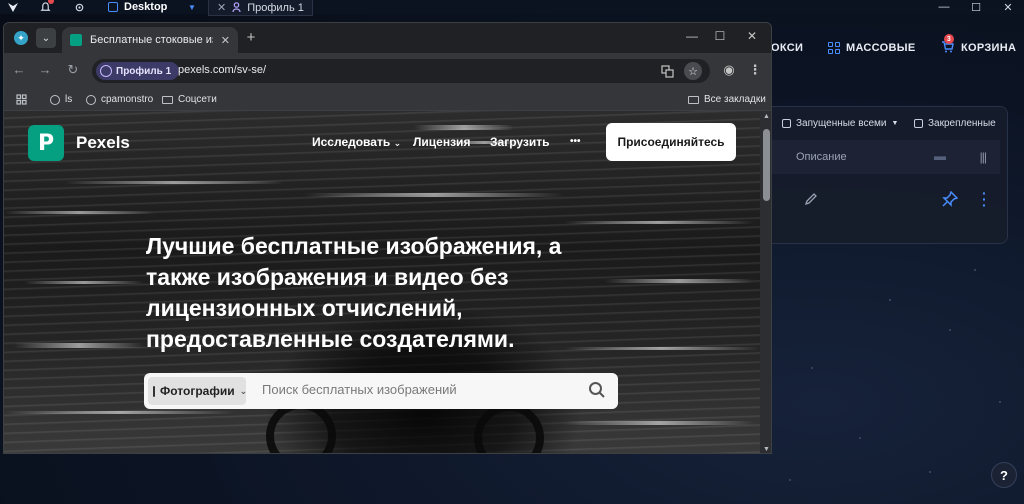 This screenshot has height=504, width=1024. What do you see at coordinates (667, 71) in the screenshot?
I see `translate-icon` at bounding box center [667, 71].